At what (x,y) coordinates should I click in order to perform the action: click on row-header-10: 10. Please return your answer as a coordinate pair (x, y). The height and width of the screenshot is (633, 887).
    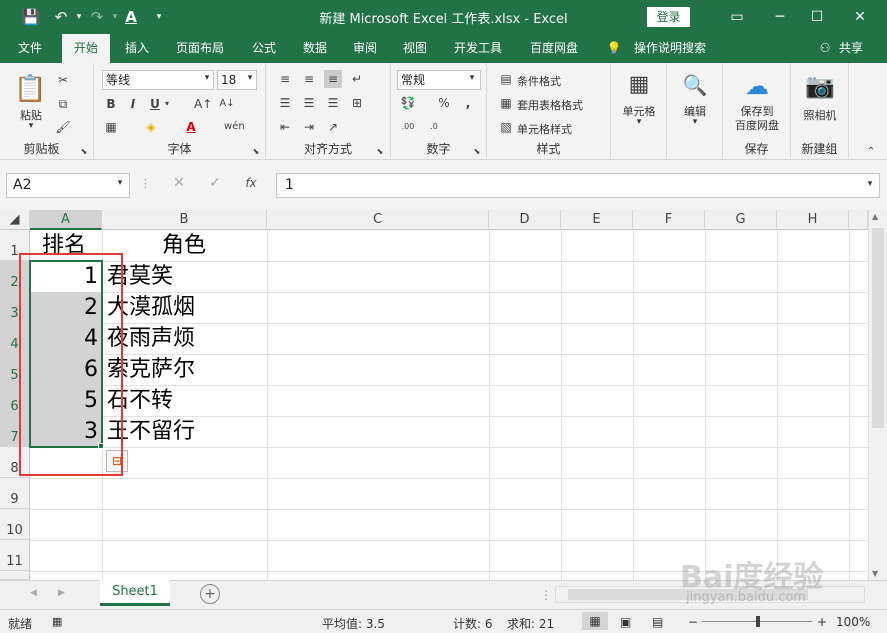
    Looking at the image, I should click on (15, 524).